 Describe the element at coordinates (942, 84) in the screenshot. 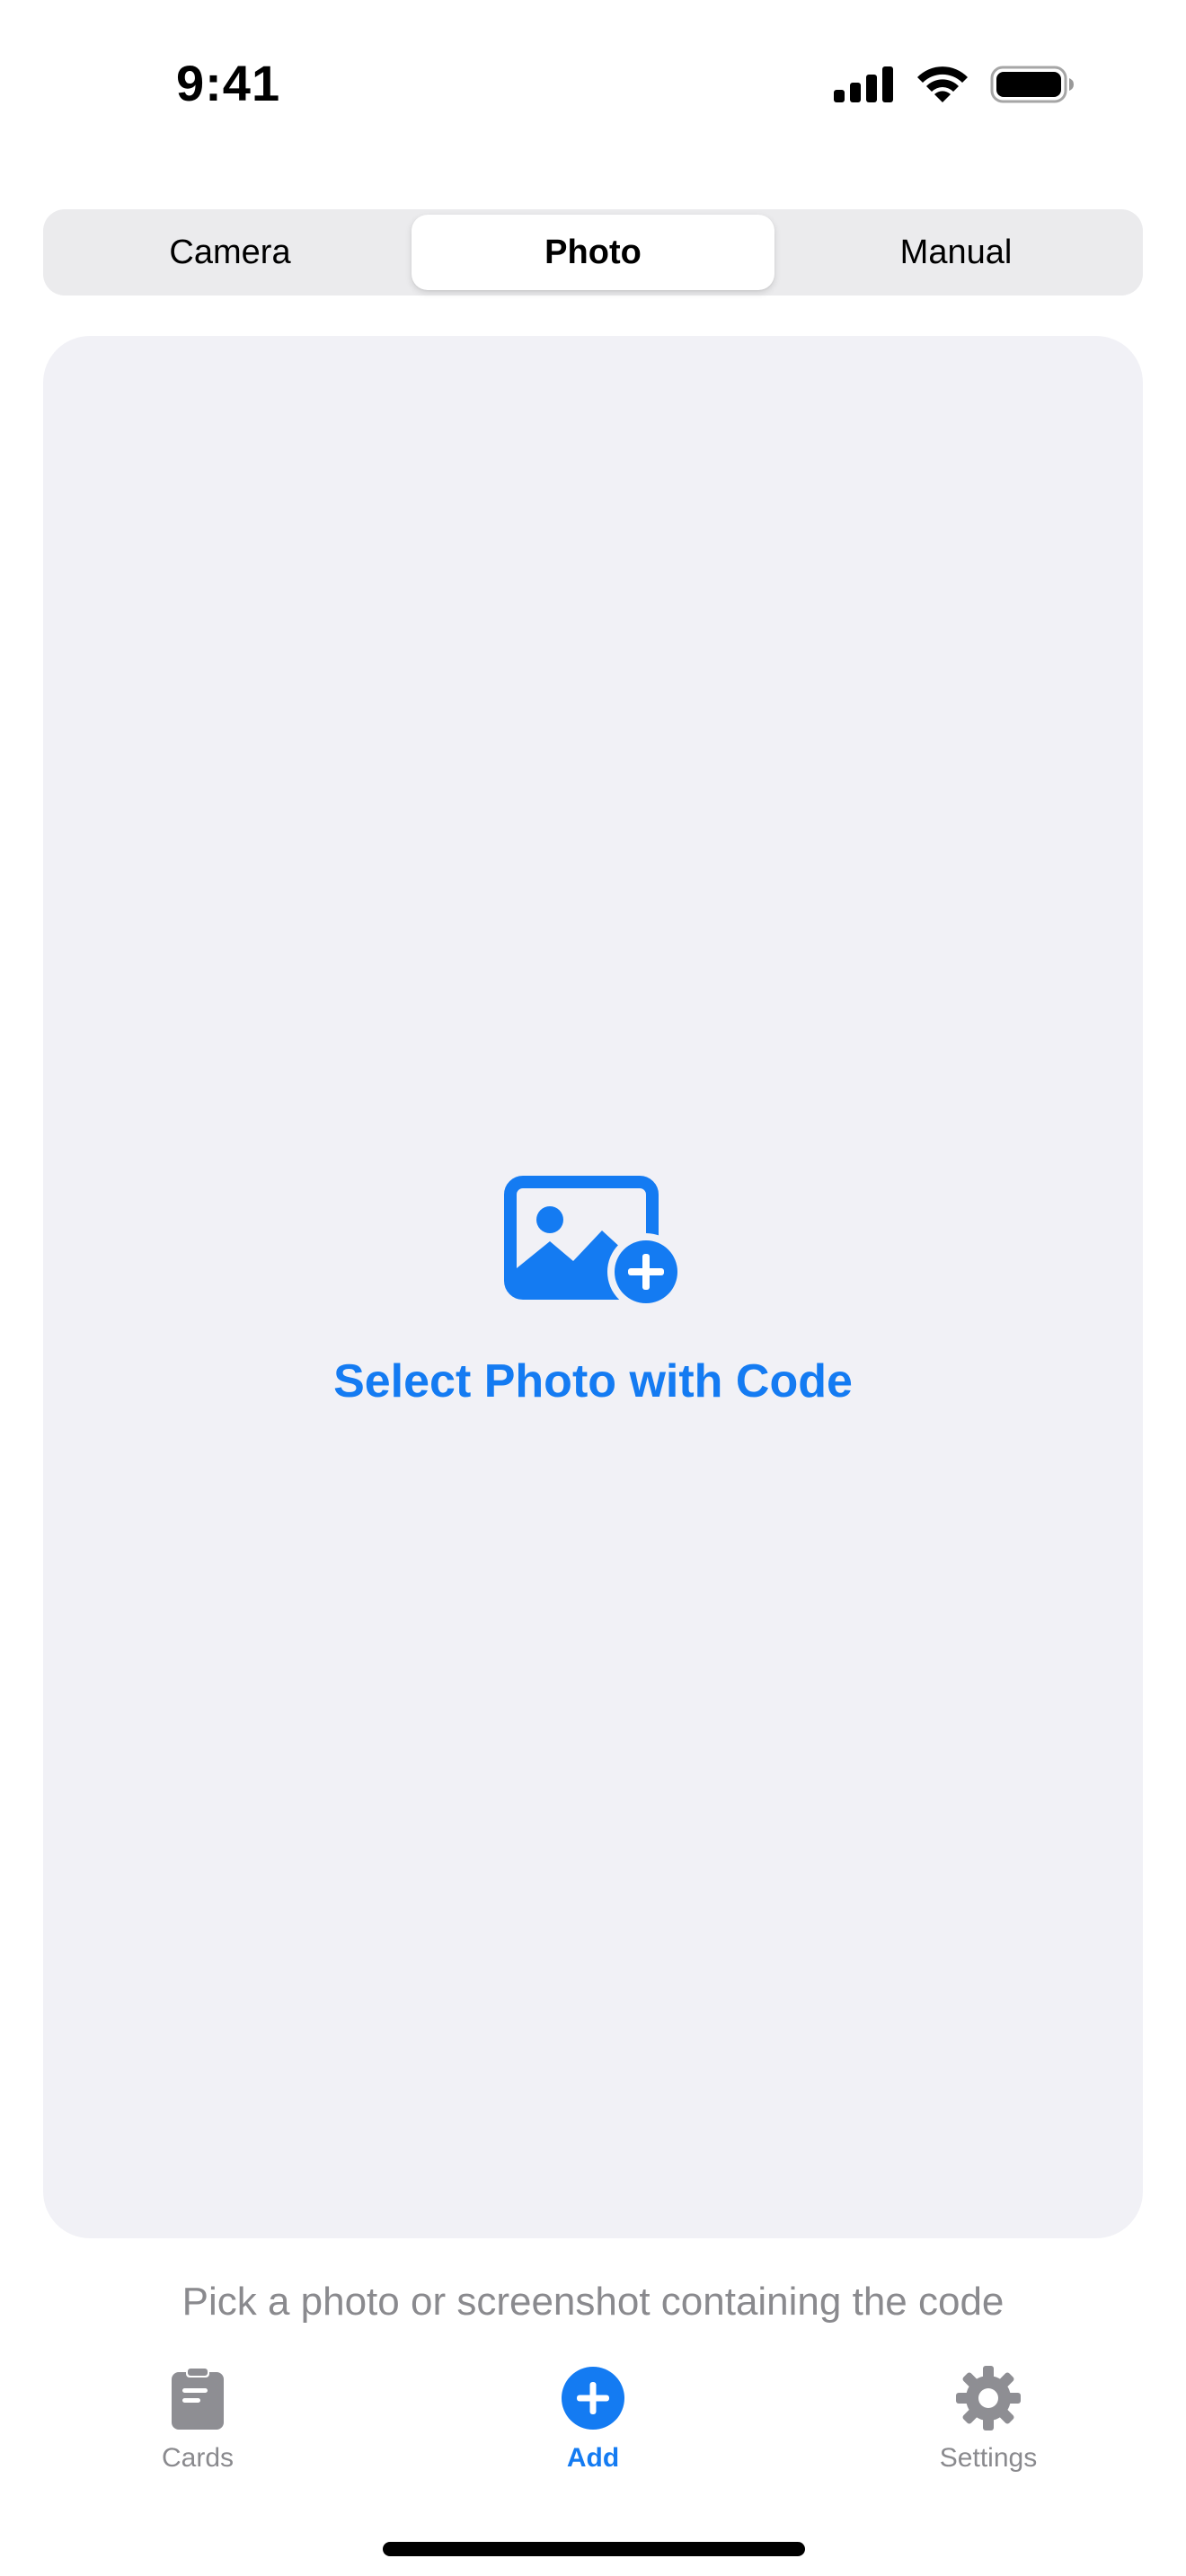

I see `wifi-icon` at that location.